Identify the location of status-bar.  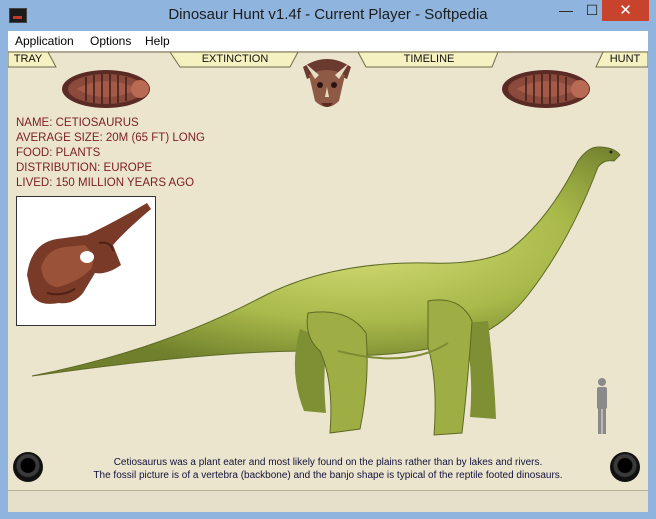
(328, 501).